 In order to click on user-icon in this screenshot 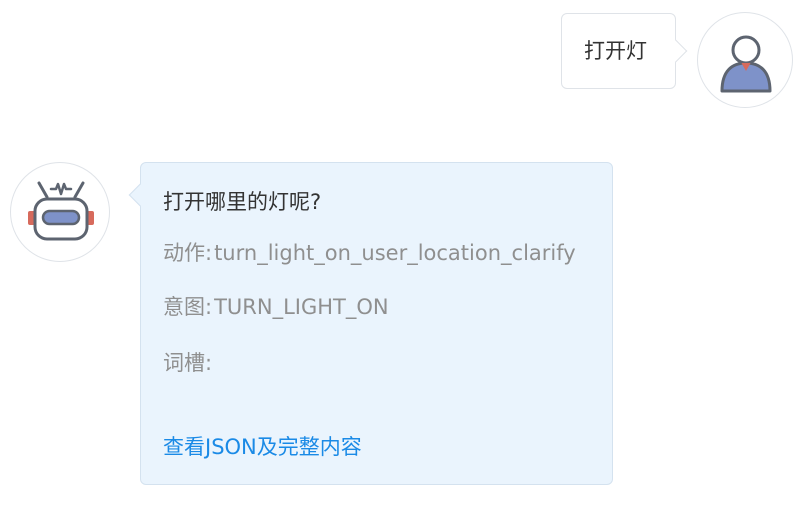, I will do `click(746, 64)`.